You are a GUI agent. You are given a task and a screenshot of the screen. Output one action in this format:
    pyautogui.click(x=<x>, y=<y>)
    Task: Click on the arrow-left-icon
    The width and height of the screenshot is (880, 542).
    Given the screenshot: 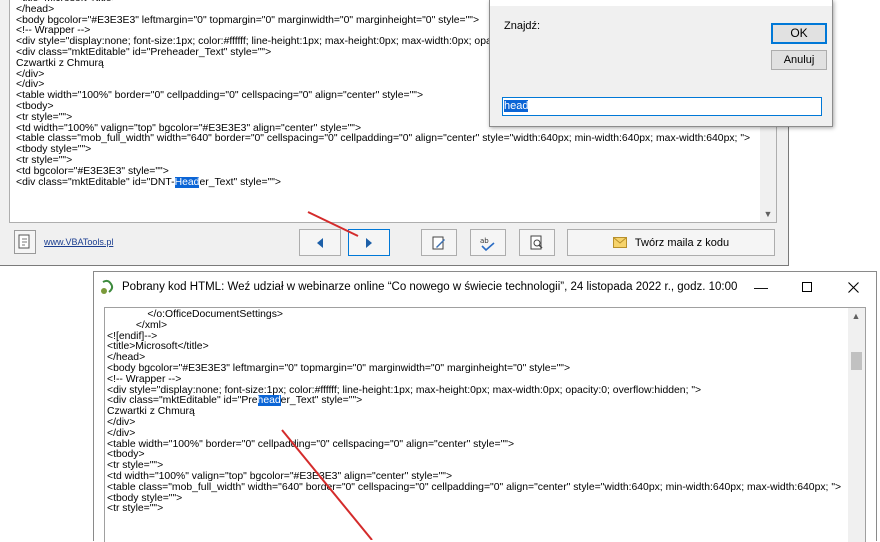 What is the action you would take?
    pyautogui.click(x=320, y=242)
    